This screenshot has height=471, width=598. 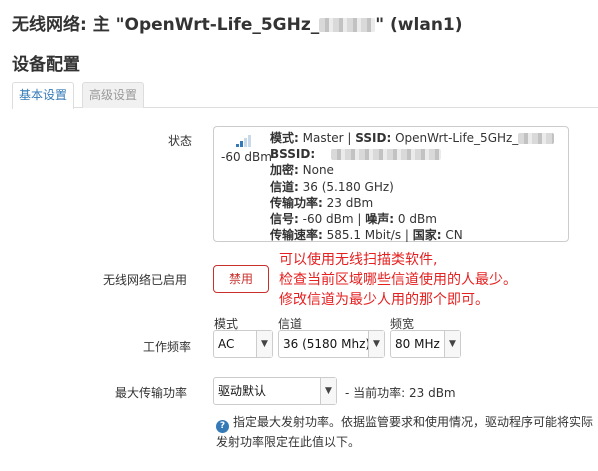 I want to click on status-line-signal-noise: 信号: -60 dBm | 噪声: 0 dBm, so click(x=418, y=219).